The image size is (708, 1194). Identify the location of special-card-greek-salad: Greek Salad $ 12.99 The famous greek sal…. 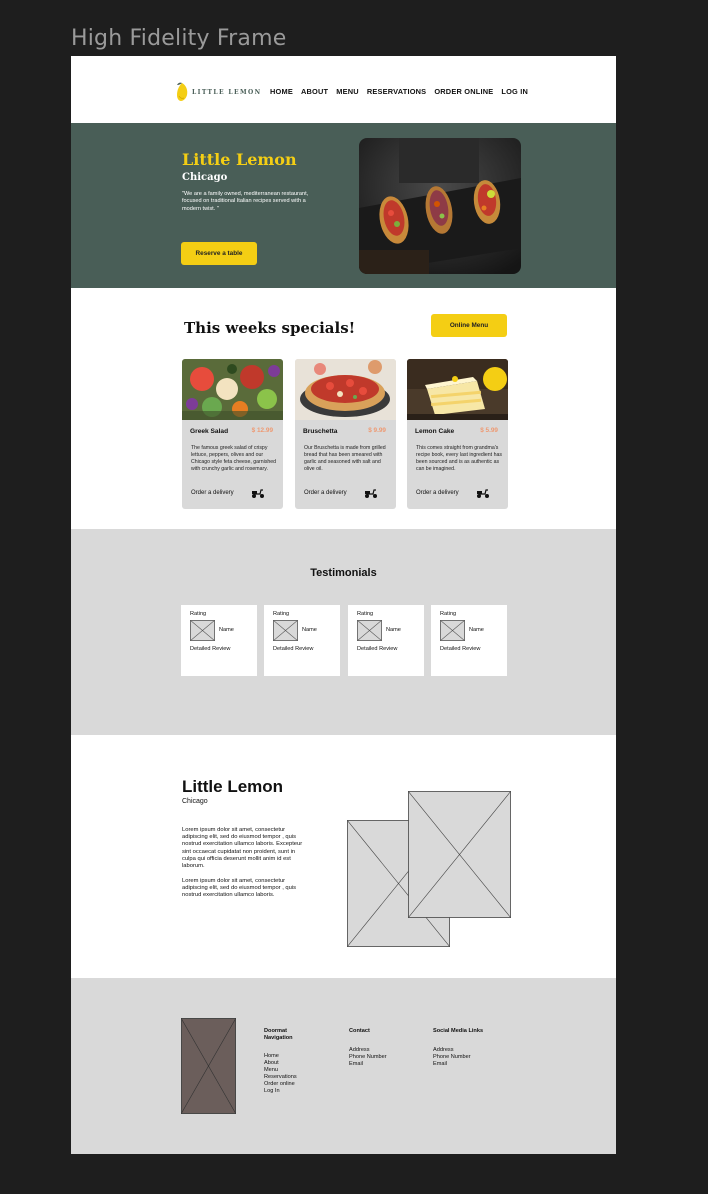
(232, 434).